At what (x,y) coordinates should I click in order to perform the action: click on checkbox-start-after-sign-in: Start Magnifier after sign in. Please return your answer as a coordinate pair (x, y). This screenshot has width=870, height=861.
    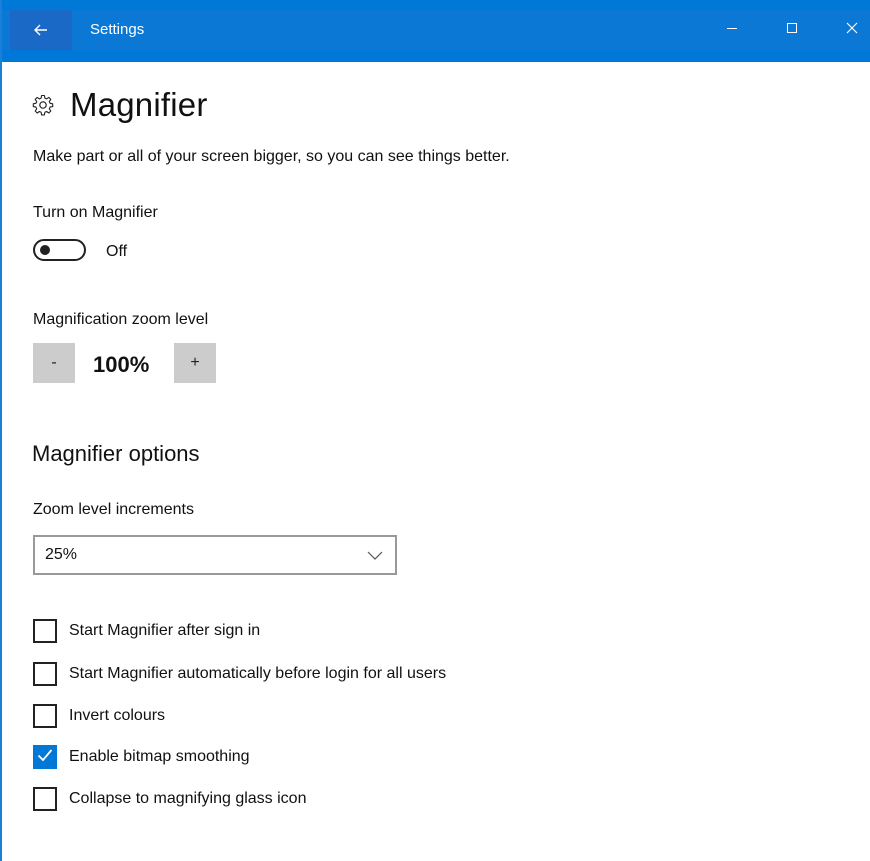
    Looking at the image, I should click on (146, 631).